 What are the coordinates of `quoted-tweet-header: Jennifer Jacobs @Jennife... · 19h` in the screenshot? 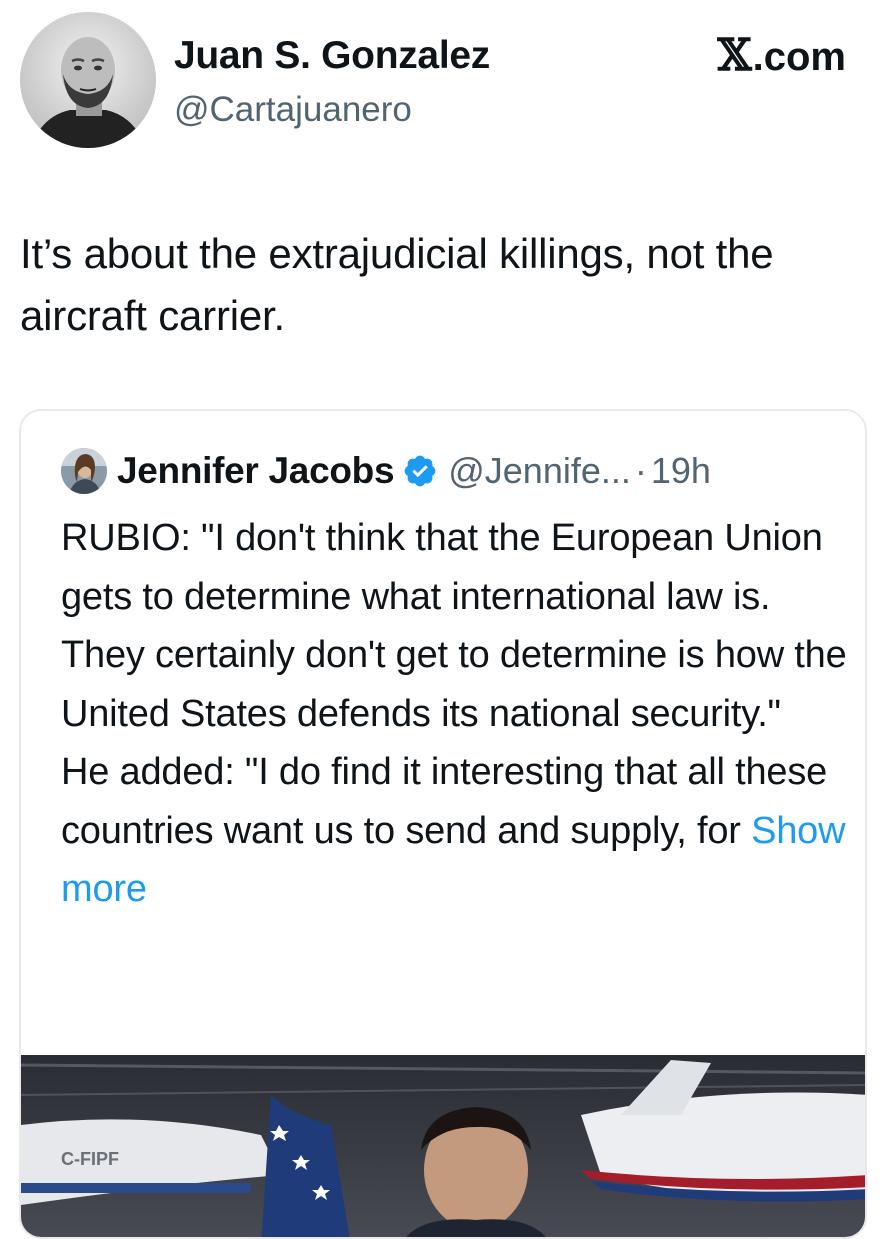 It's located at (386, 471).